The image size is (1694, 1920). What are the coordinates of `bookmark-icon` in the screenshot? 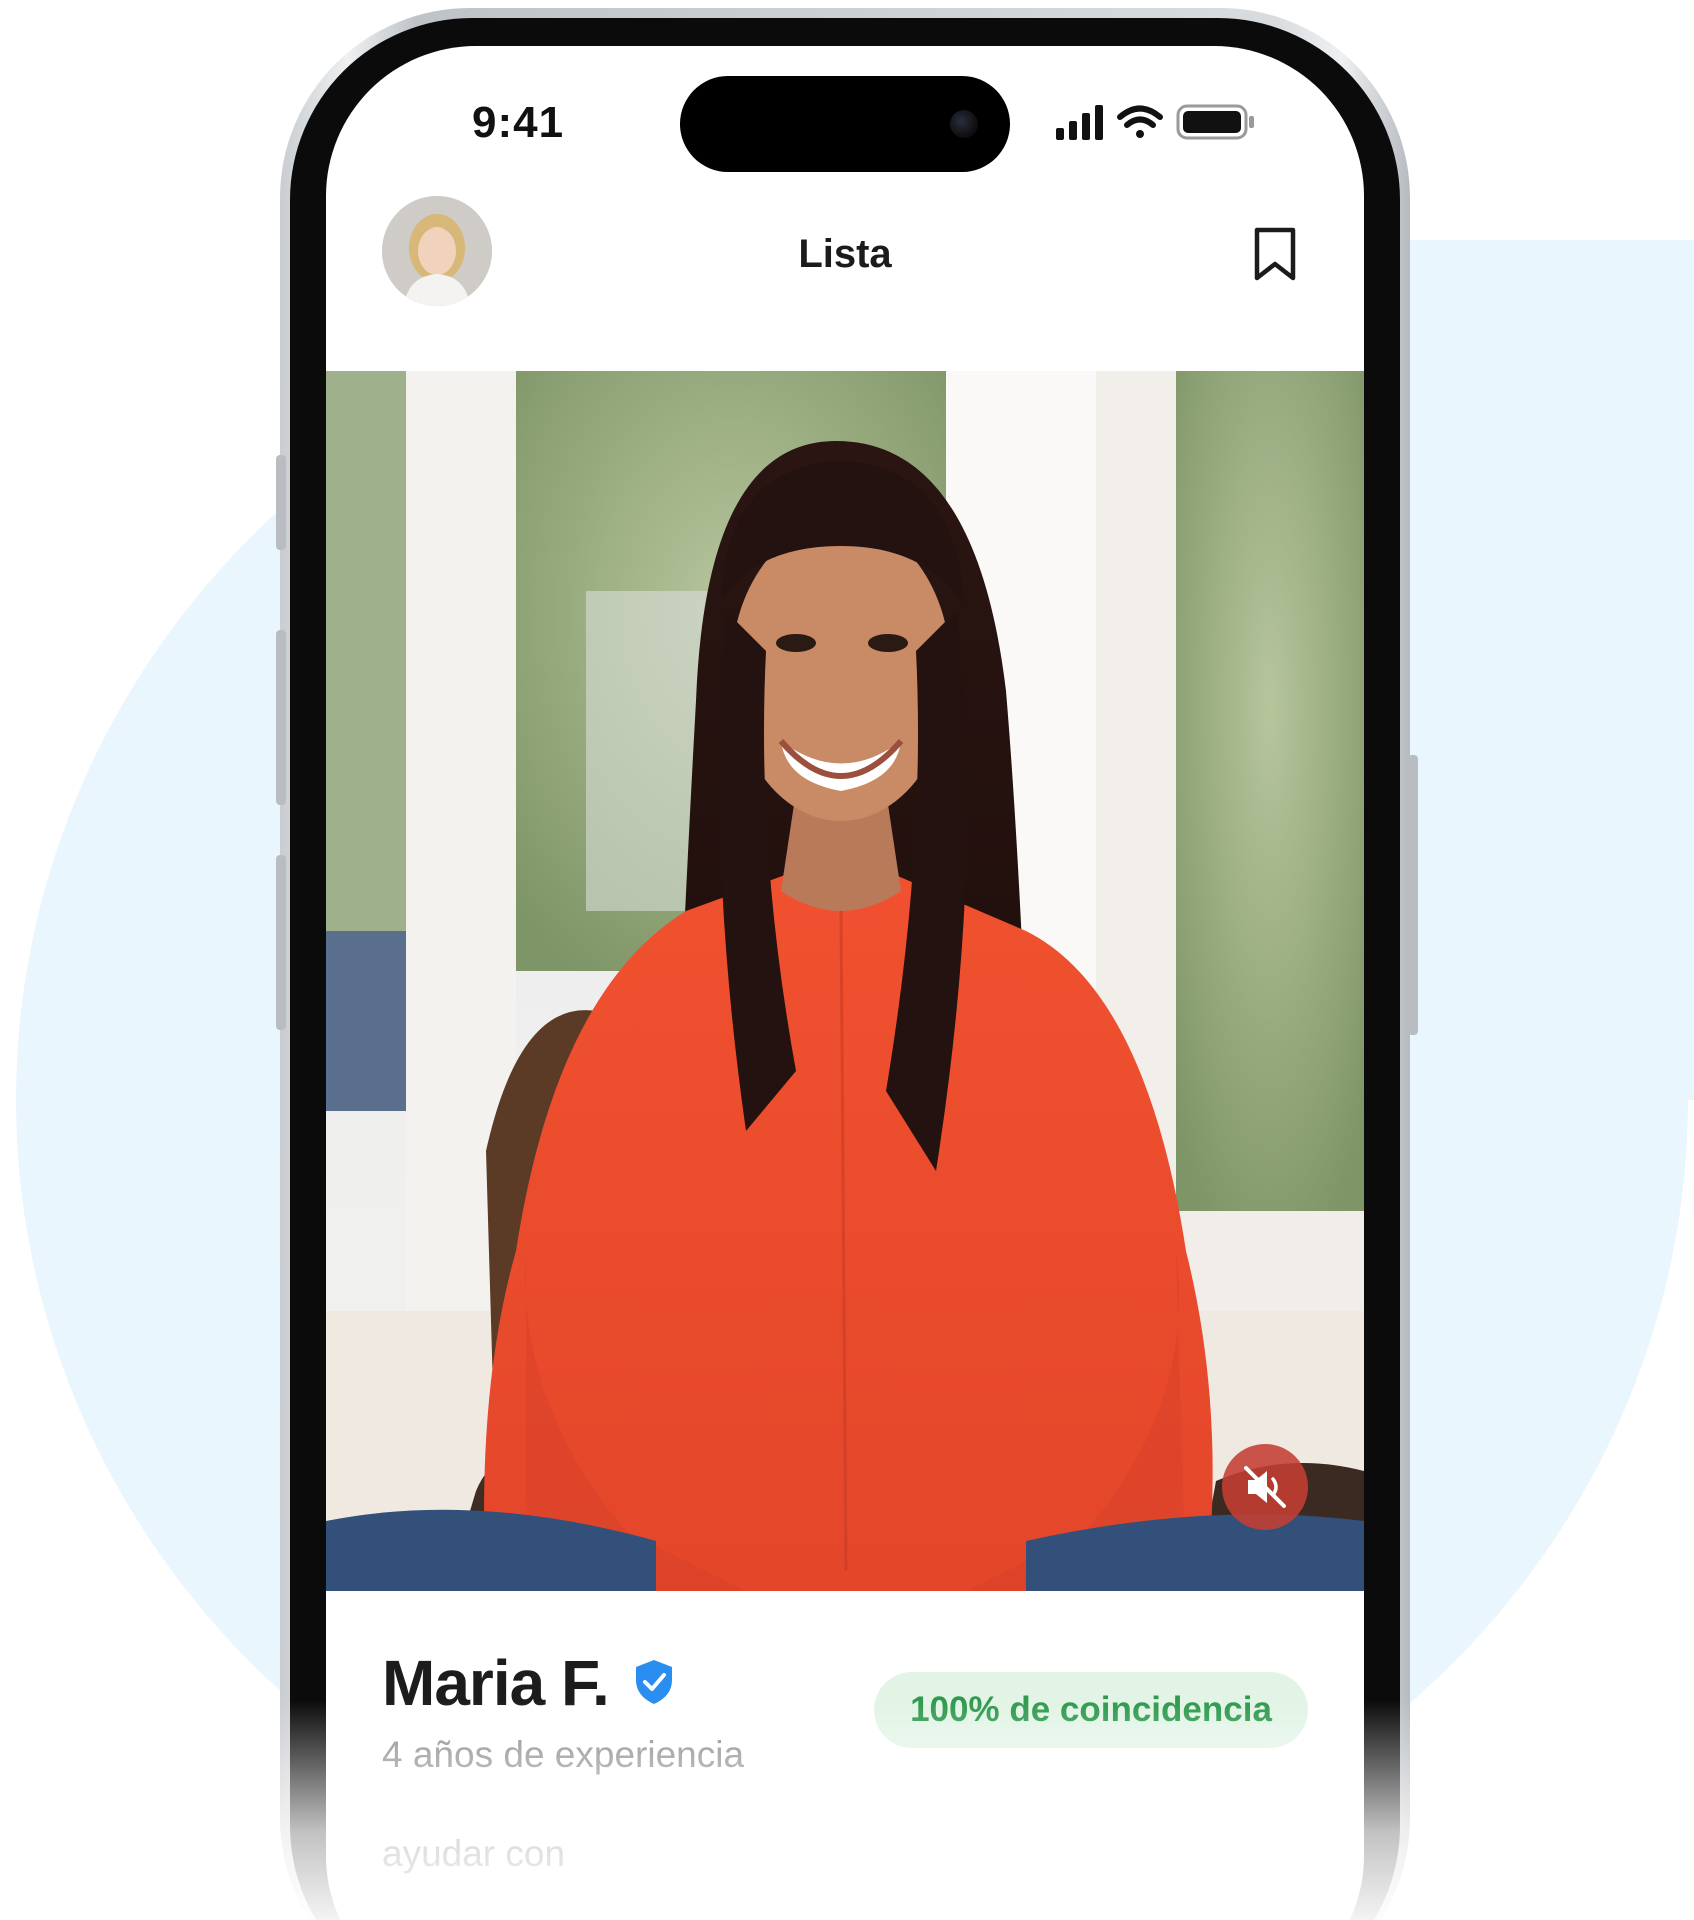 It's located at (1275, 254).